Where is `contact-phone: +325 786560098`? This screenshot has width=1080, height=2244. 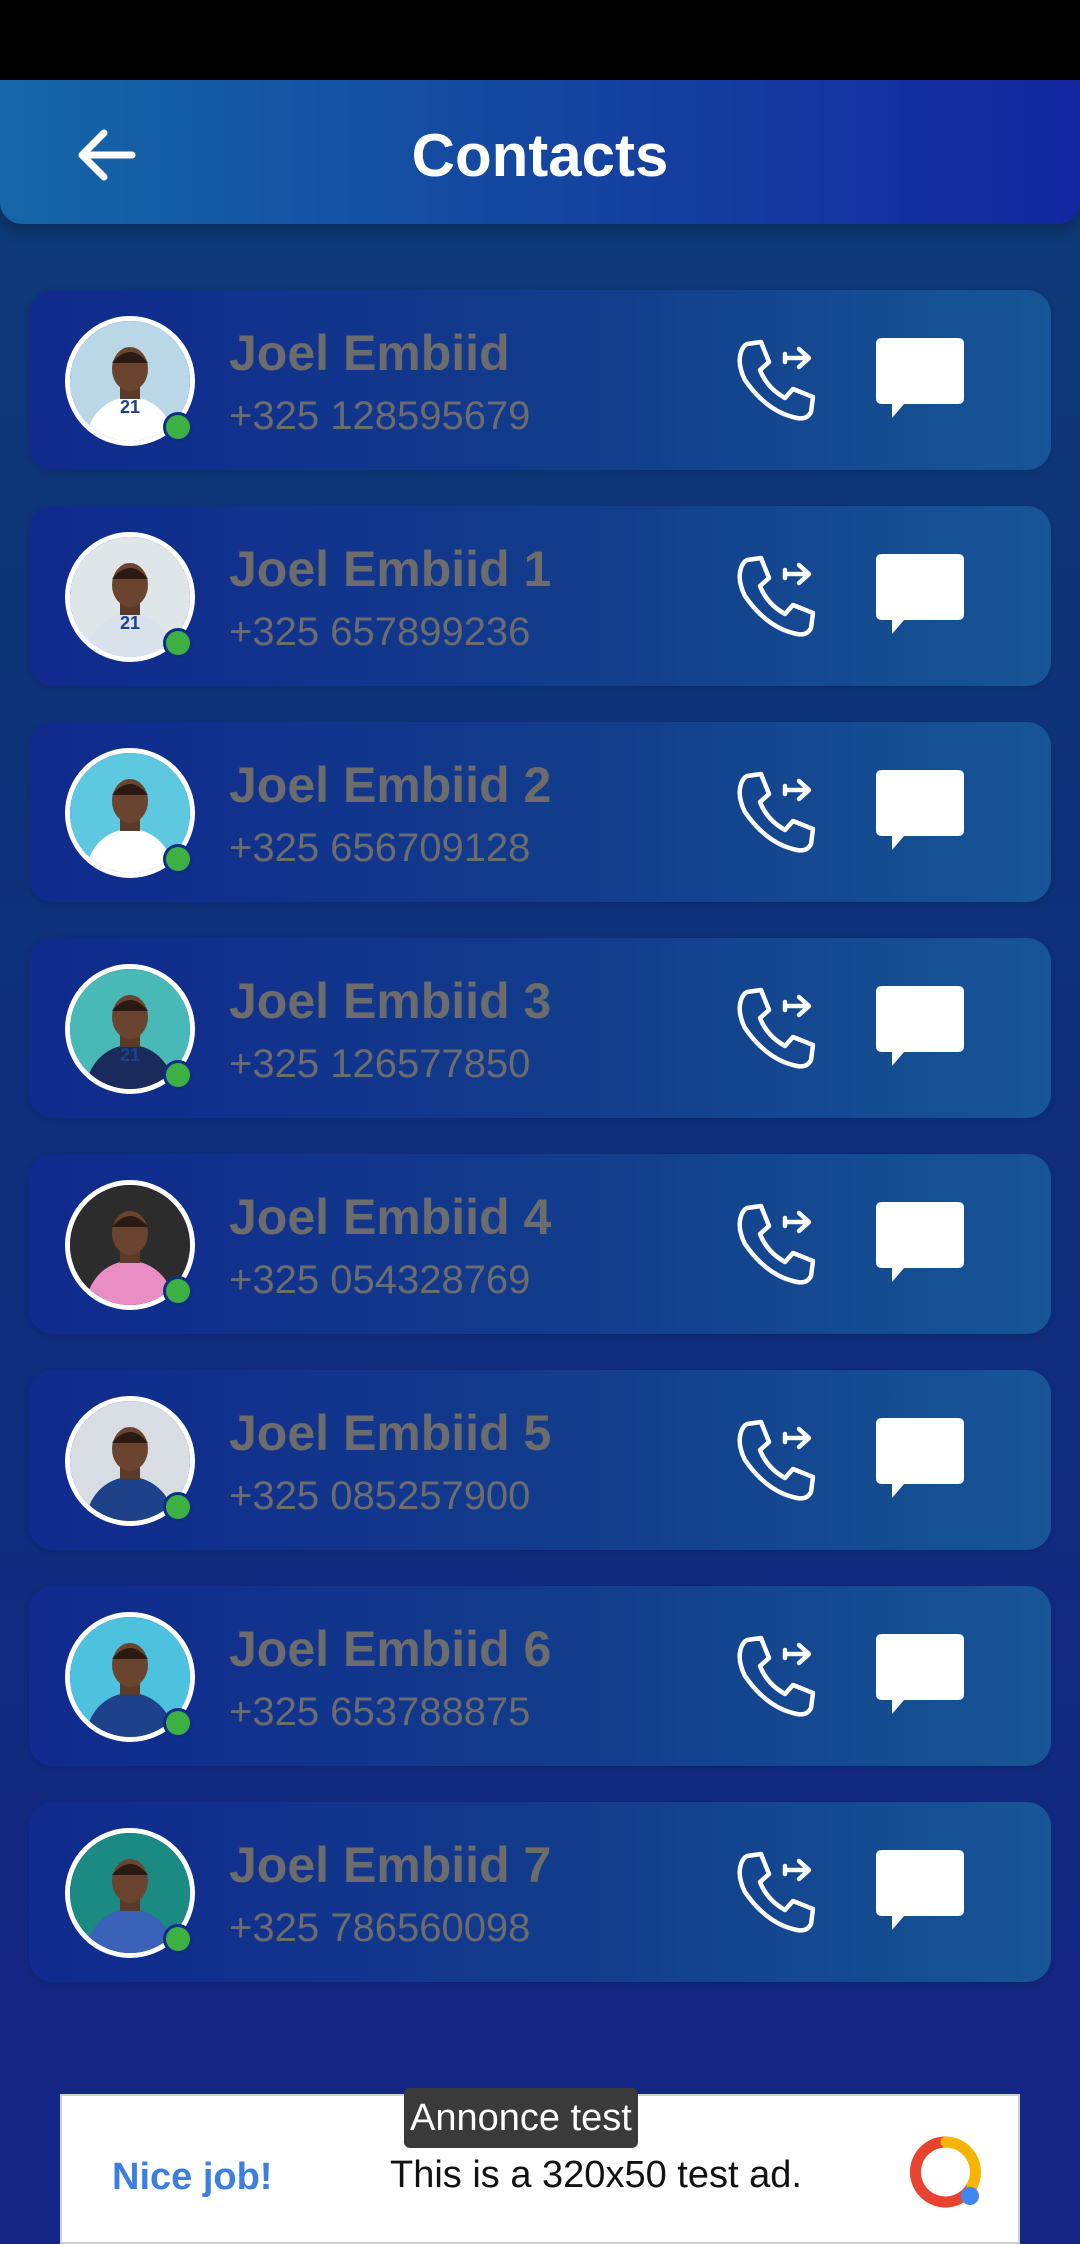 contact-phone: +325 786560098 is located at coordinates (380, 1928).